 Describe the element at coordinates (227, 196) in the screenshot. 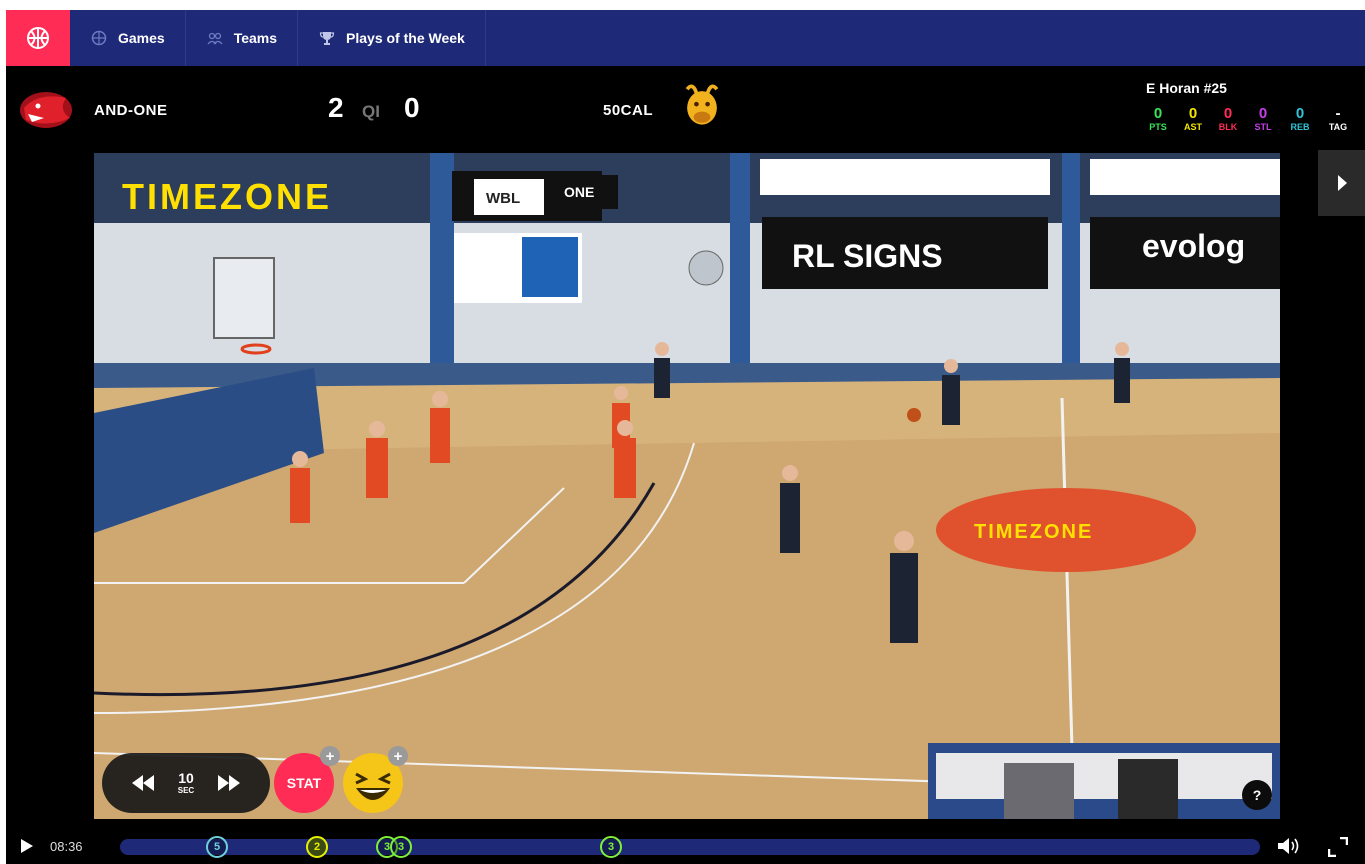

I see `timezone-top-text: TIMEZONE` at that location.